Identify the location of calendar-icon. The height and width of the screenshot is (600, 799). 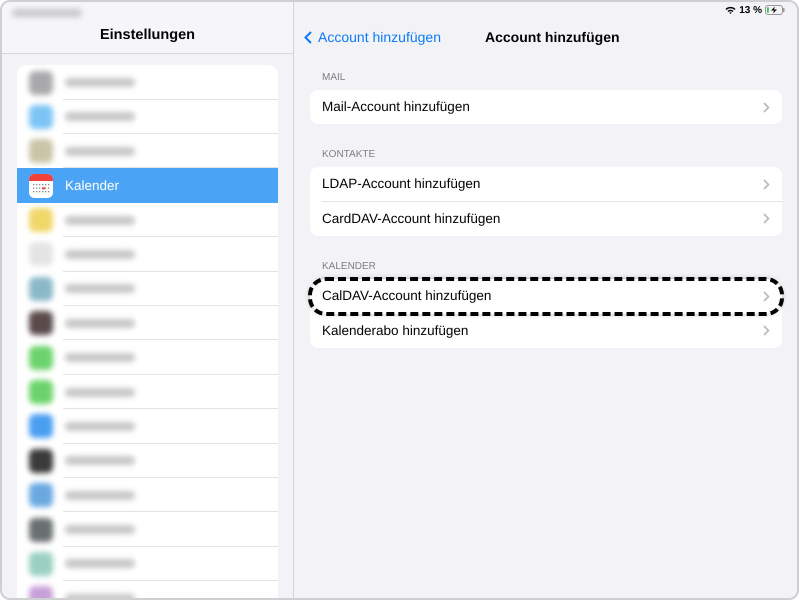
(41, 186).